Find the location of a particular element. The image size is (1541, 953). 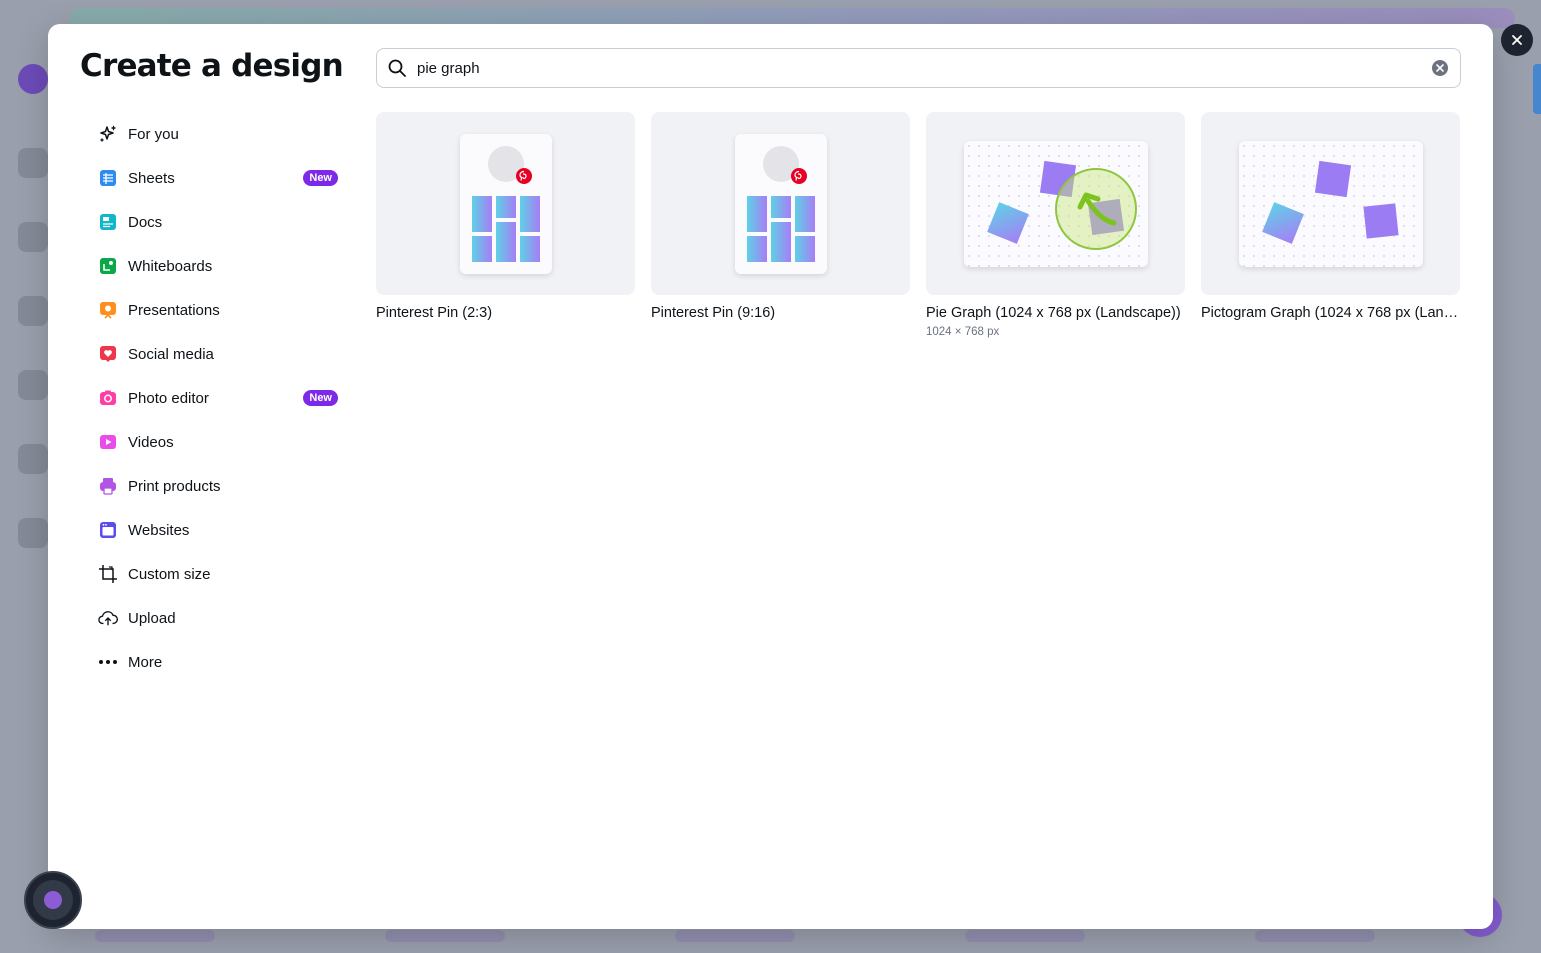

nav-item-label: For you is located at coordinates (153, 134).